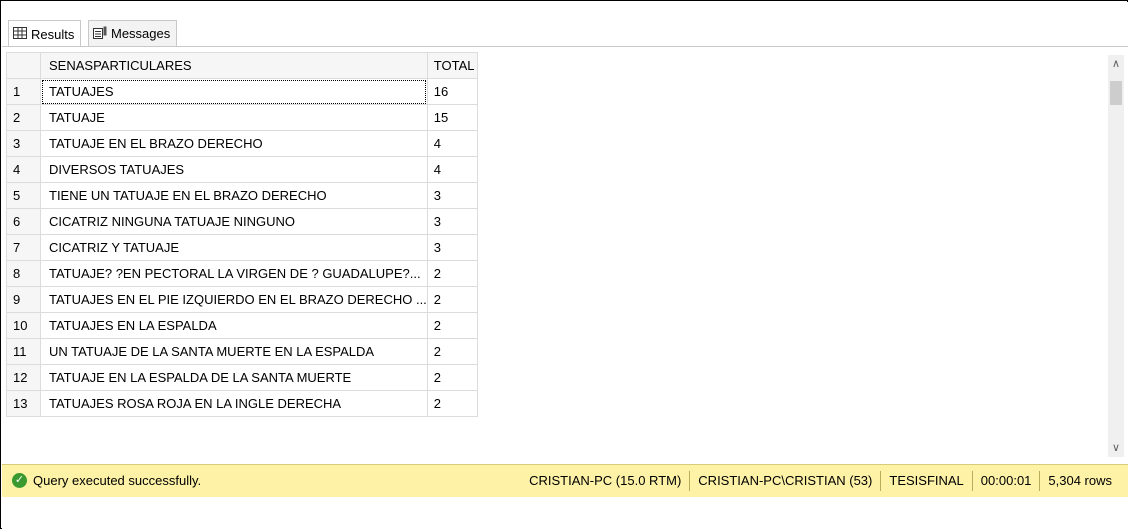 This screenshot has width=1130, height=531. What do you see at coordinates (452, 91) in the screenshot?
I see `total-cell: 16` at bounding box center [452, 91].